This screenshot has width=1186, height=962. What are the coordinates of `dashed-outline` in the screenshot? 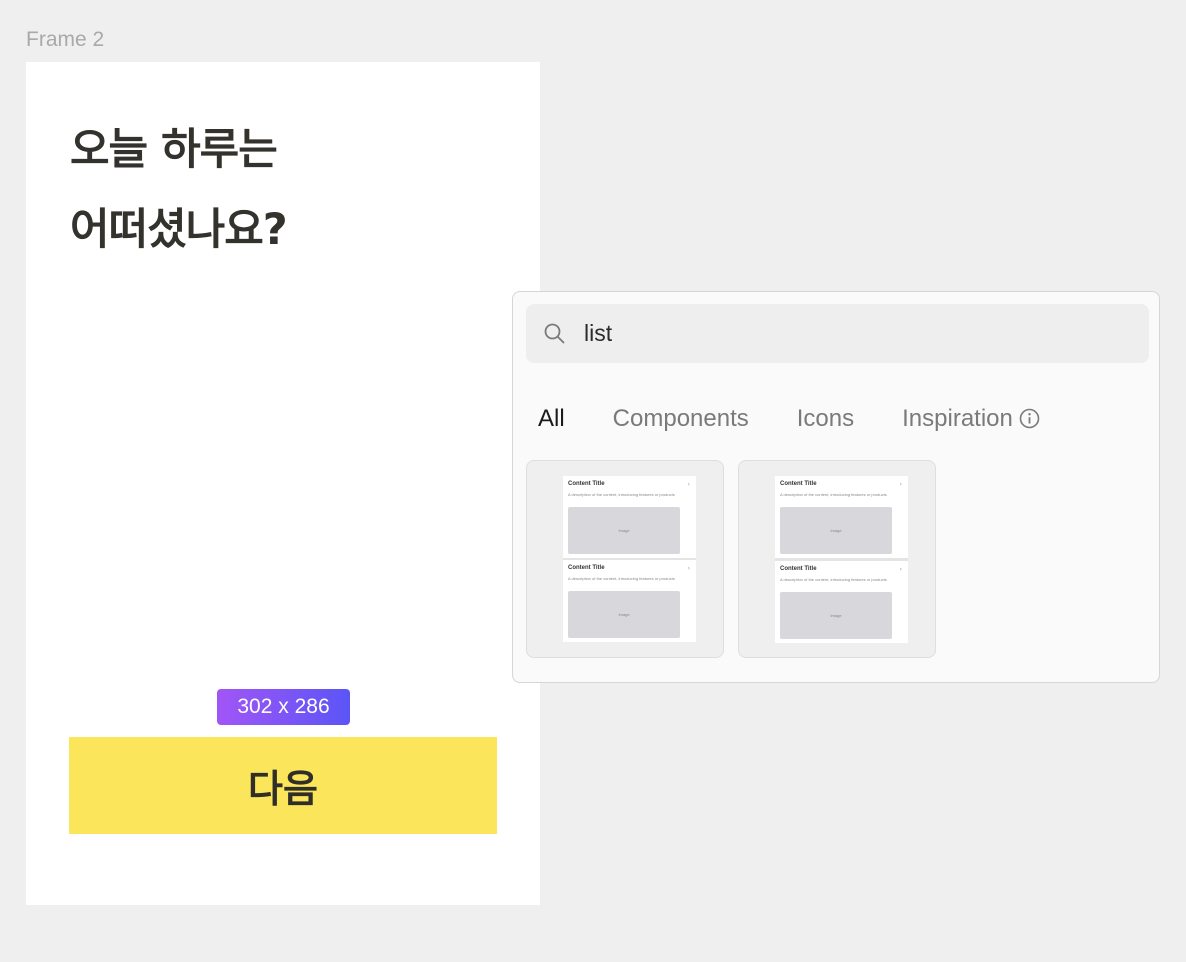 It's located at (283, 483).